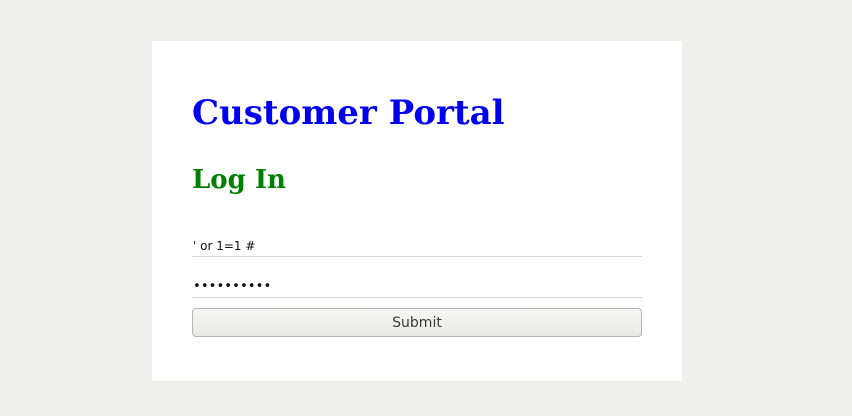  I want to click on submit-button: Submit, so click(417, 322).